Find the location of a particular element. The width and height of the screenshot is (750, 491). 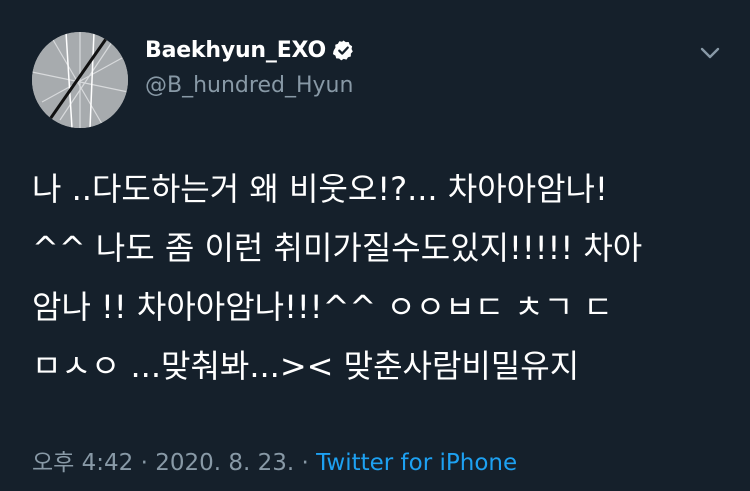

tweet-time: 오후 4:42 is located at coordinates (82, 463).